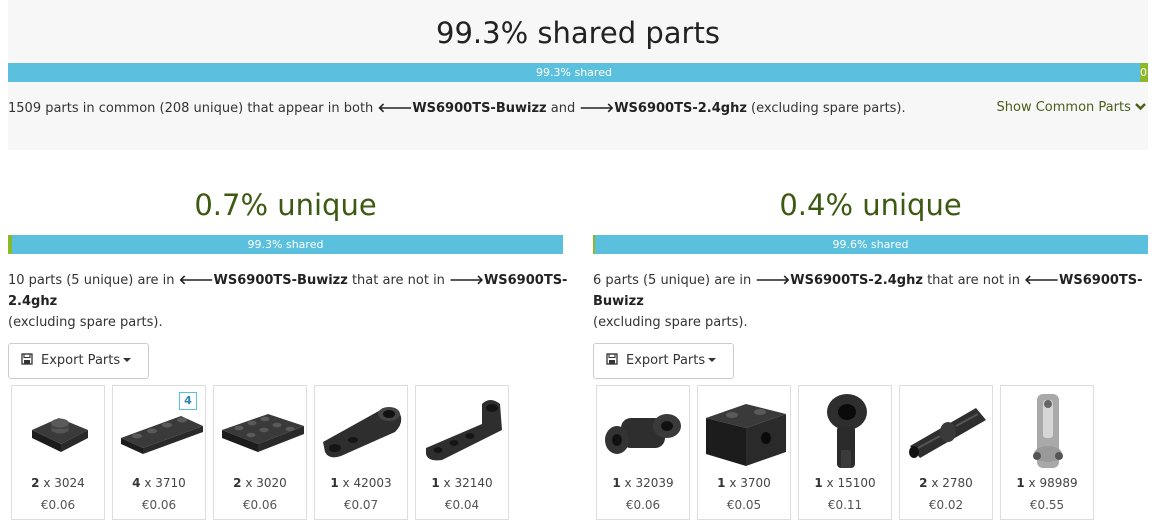 The height and width of the screenshot is (532, 1155). I want to click on part-qty: 1 x 15100, so click(845, 483).